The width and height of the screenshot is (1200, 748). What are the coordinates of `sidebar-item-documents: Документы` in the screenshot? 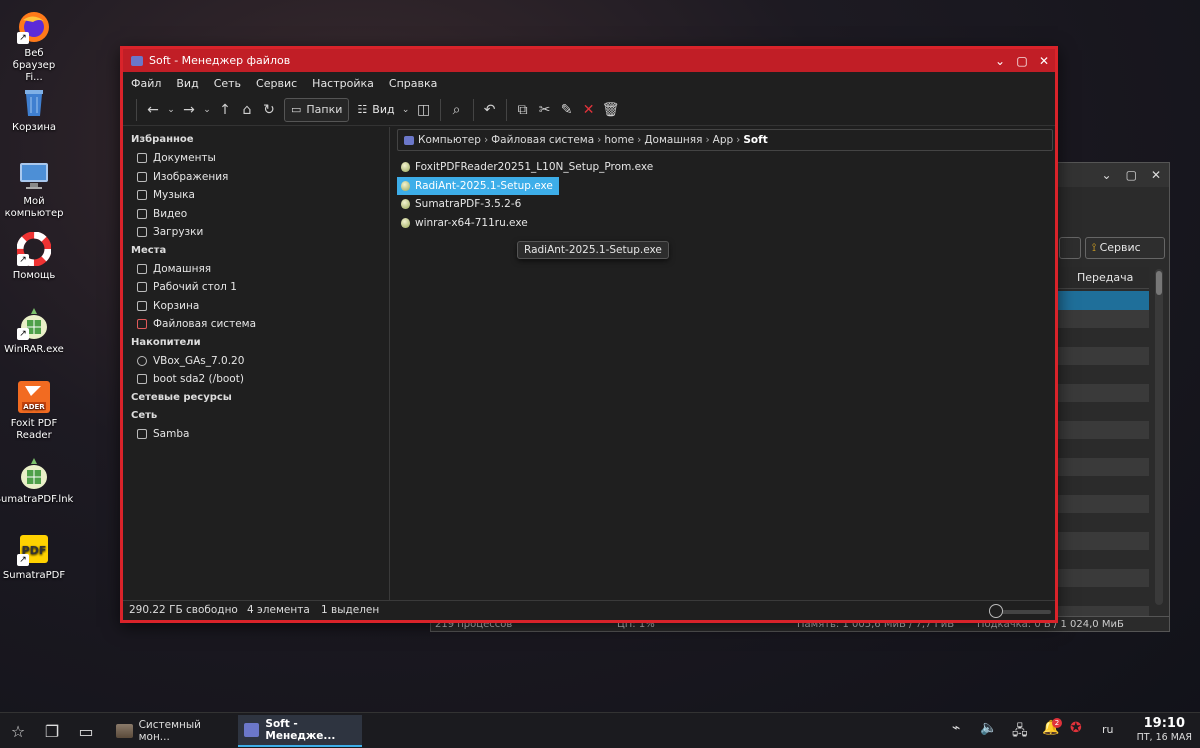 It's located at (256, 158).